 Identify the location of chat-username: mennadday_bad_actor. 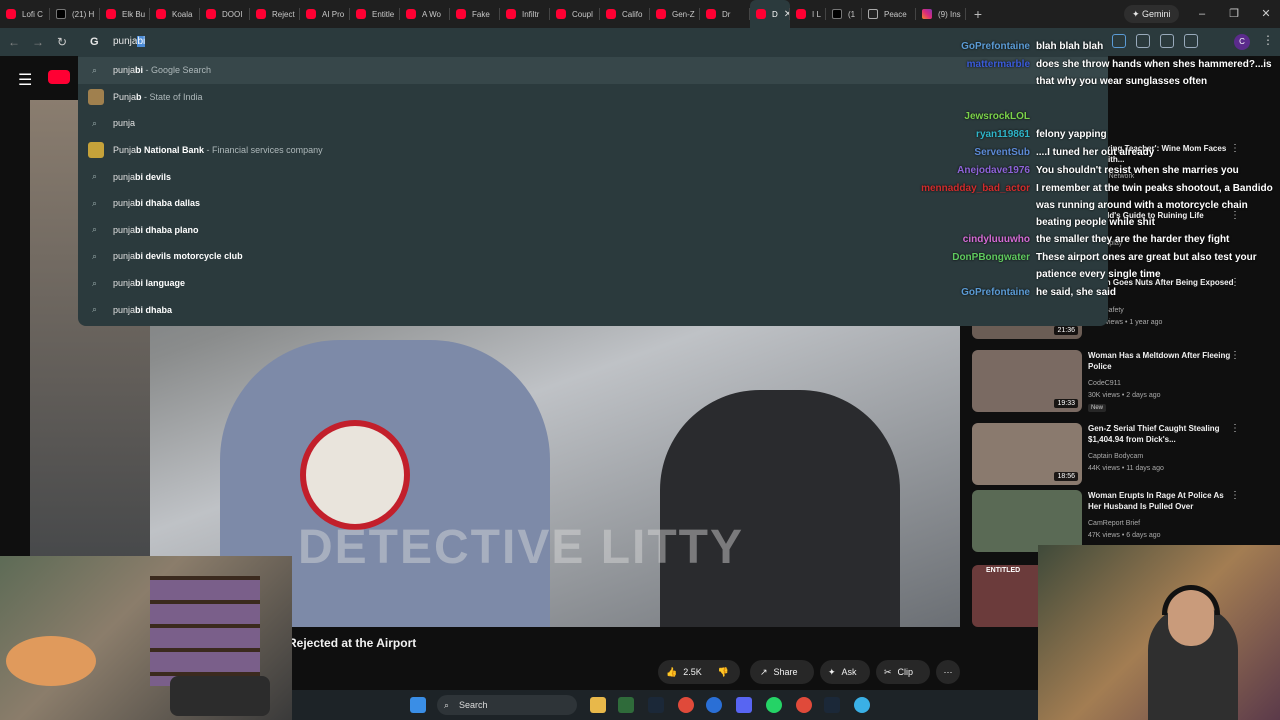
(975, 188).